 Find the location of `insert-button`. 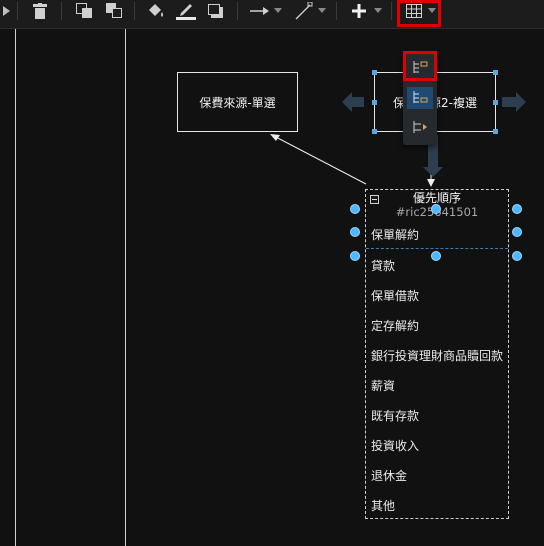

insert-button is located at coordinates (359, 11).